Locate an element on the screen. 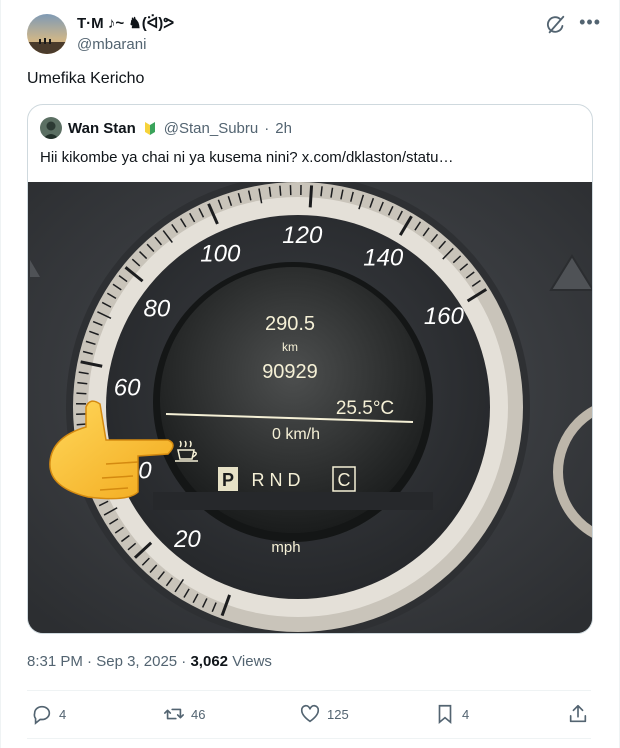 Image resolution: width=620 pixels, height=748 pixels. trip-distance: 290.5 is located at coordinates (290, 324).